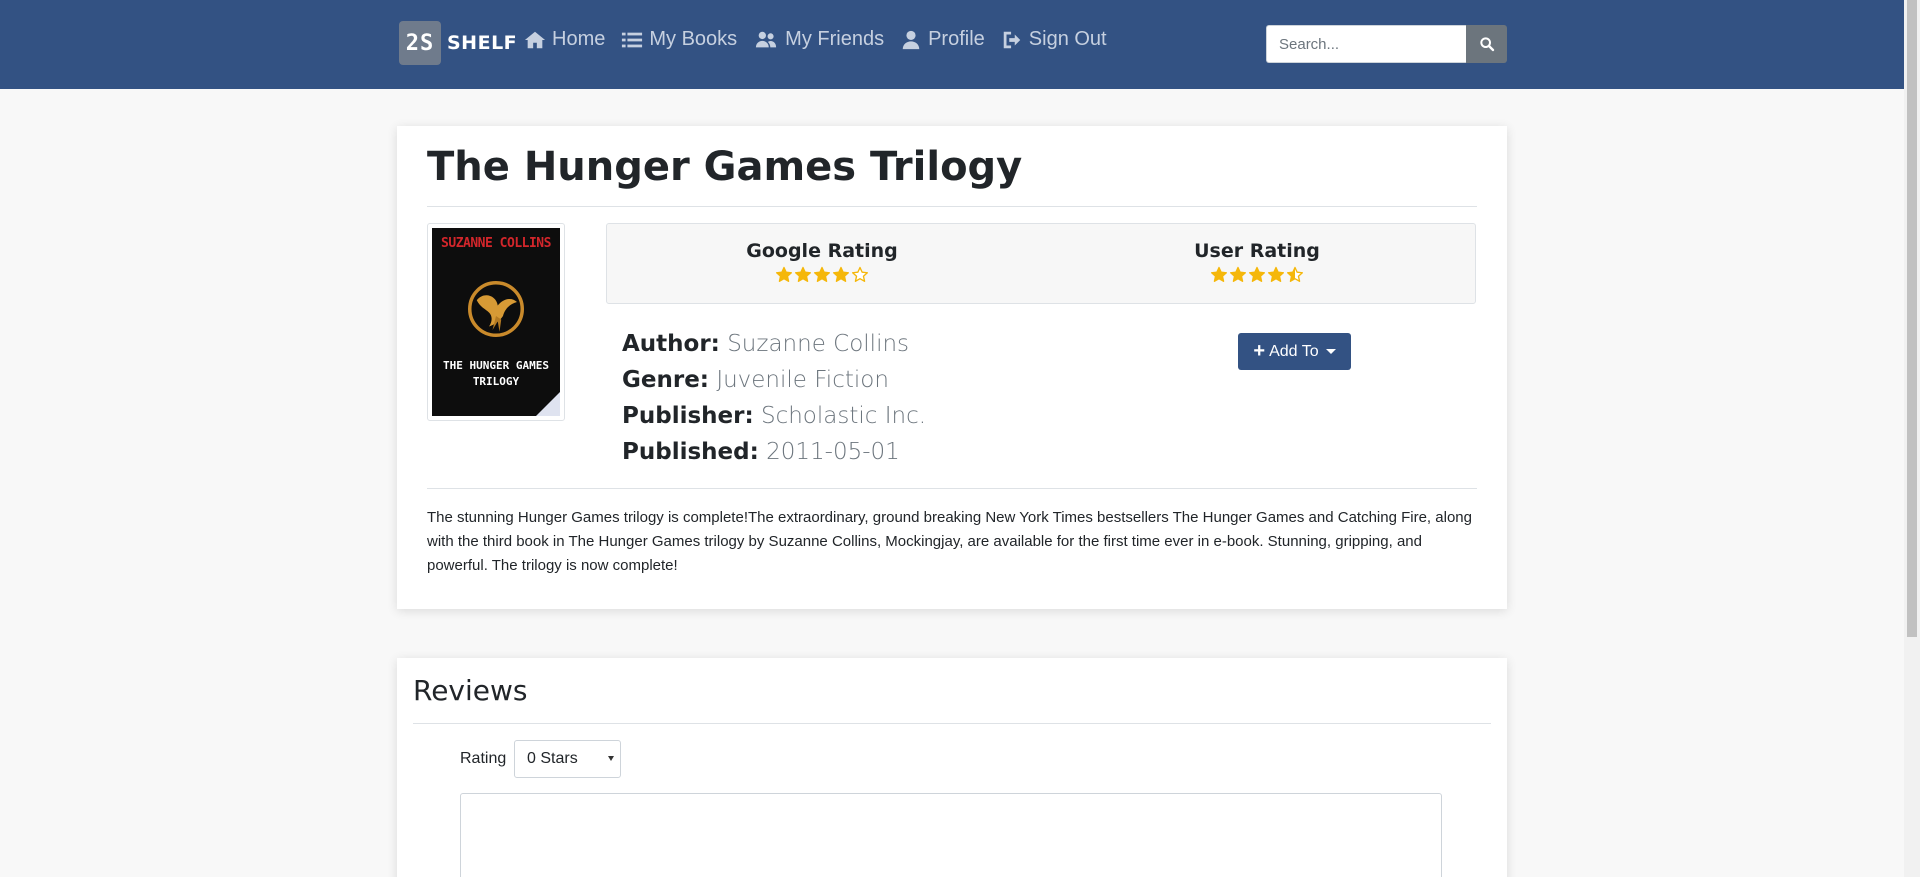  What do you see at coordinates (632, 39) in the screenshot?
I see `list-icon` at bounding box center [632, 39].